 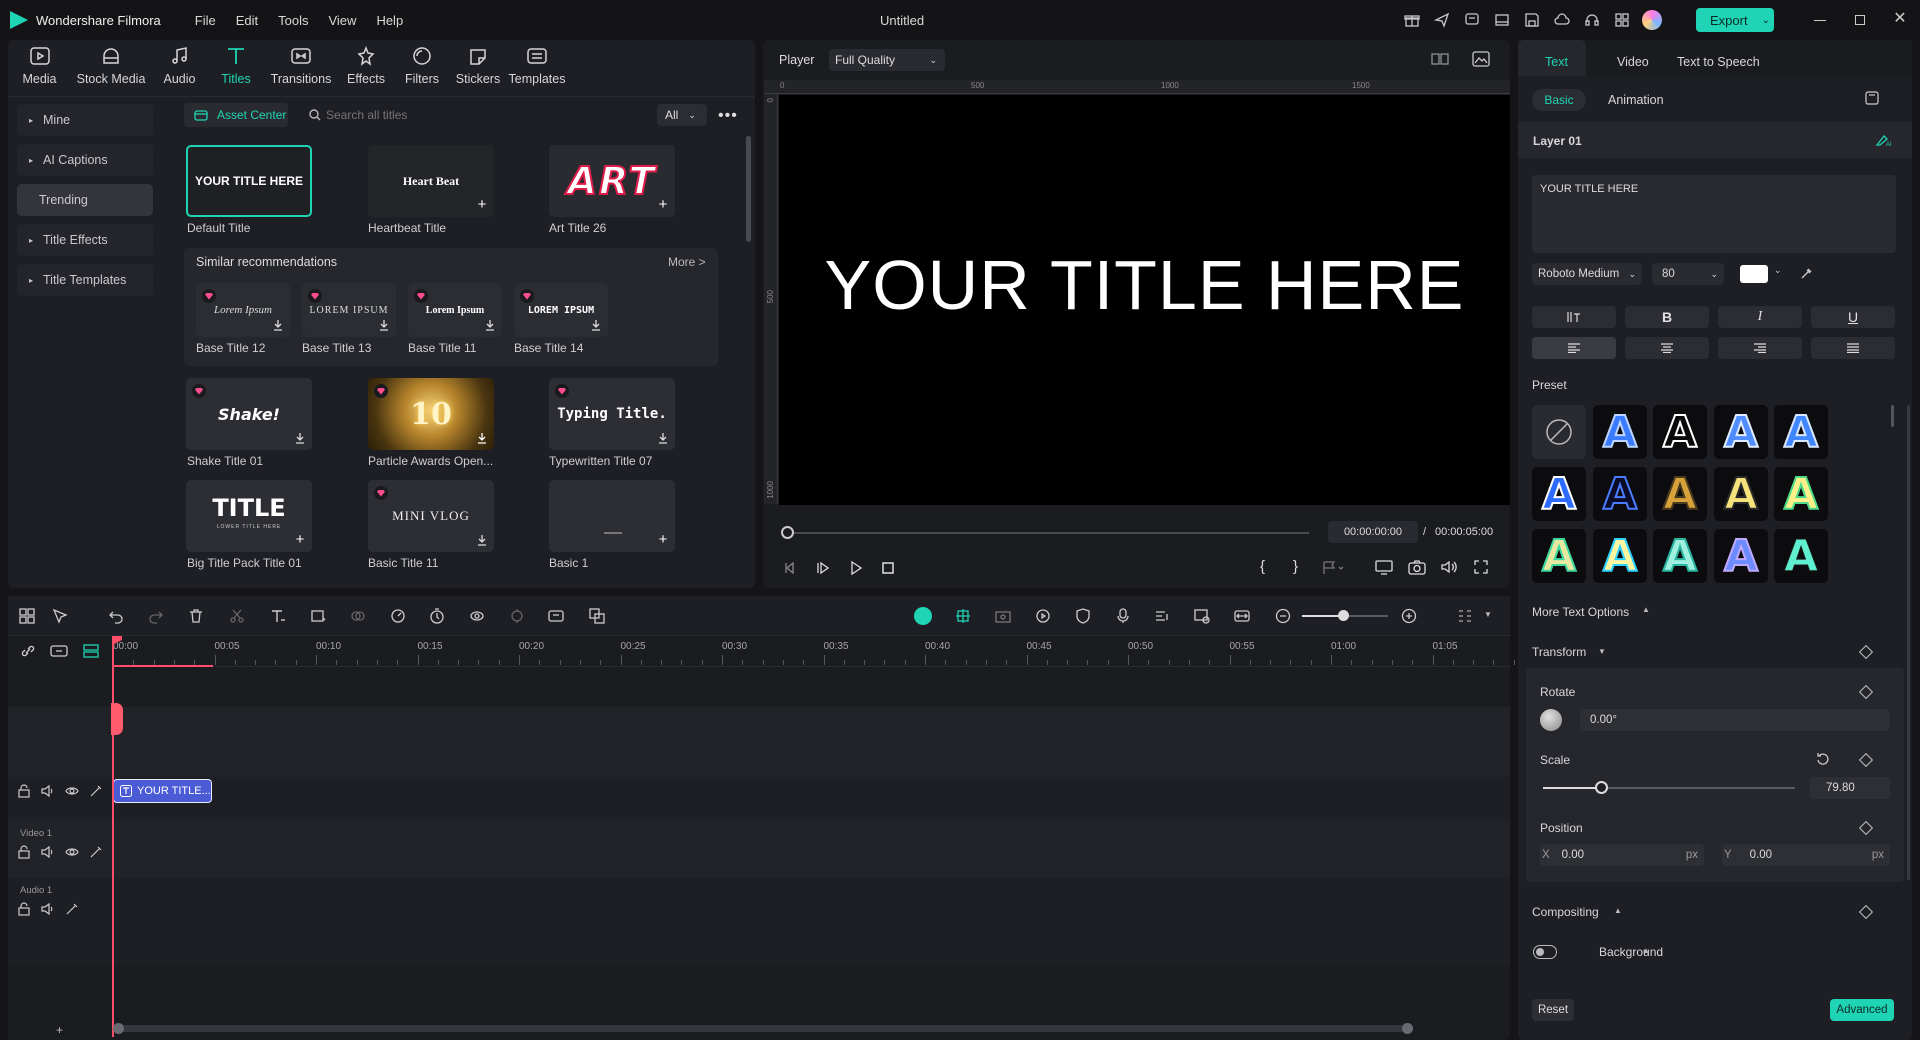 What do you see at coordinates (1667, 317) in the screenshot?
I see `bold-button: B` at bounding box center [1667, 317].